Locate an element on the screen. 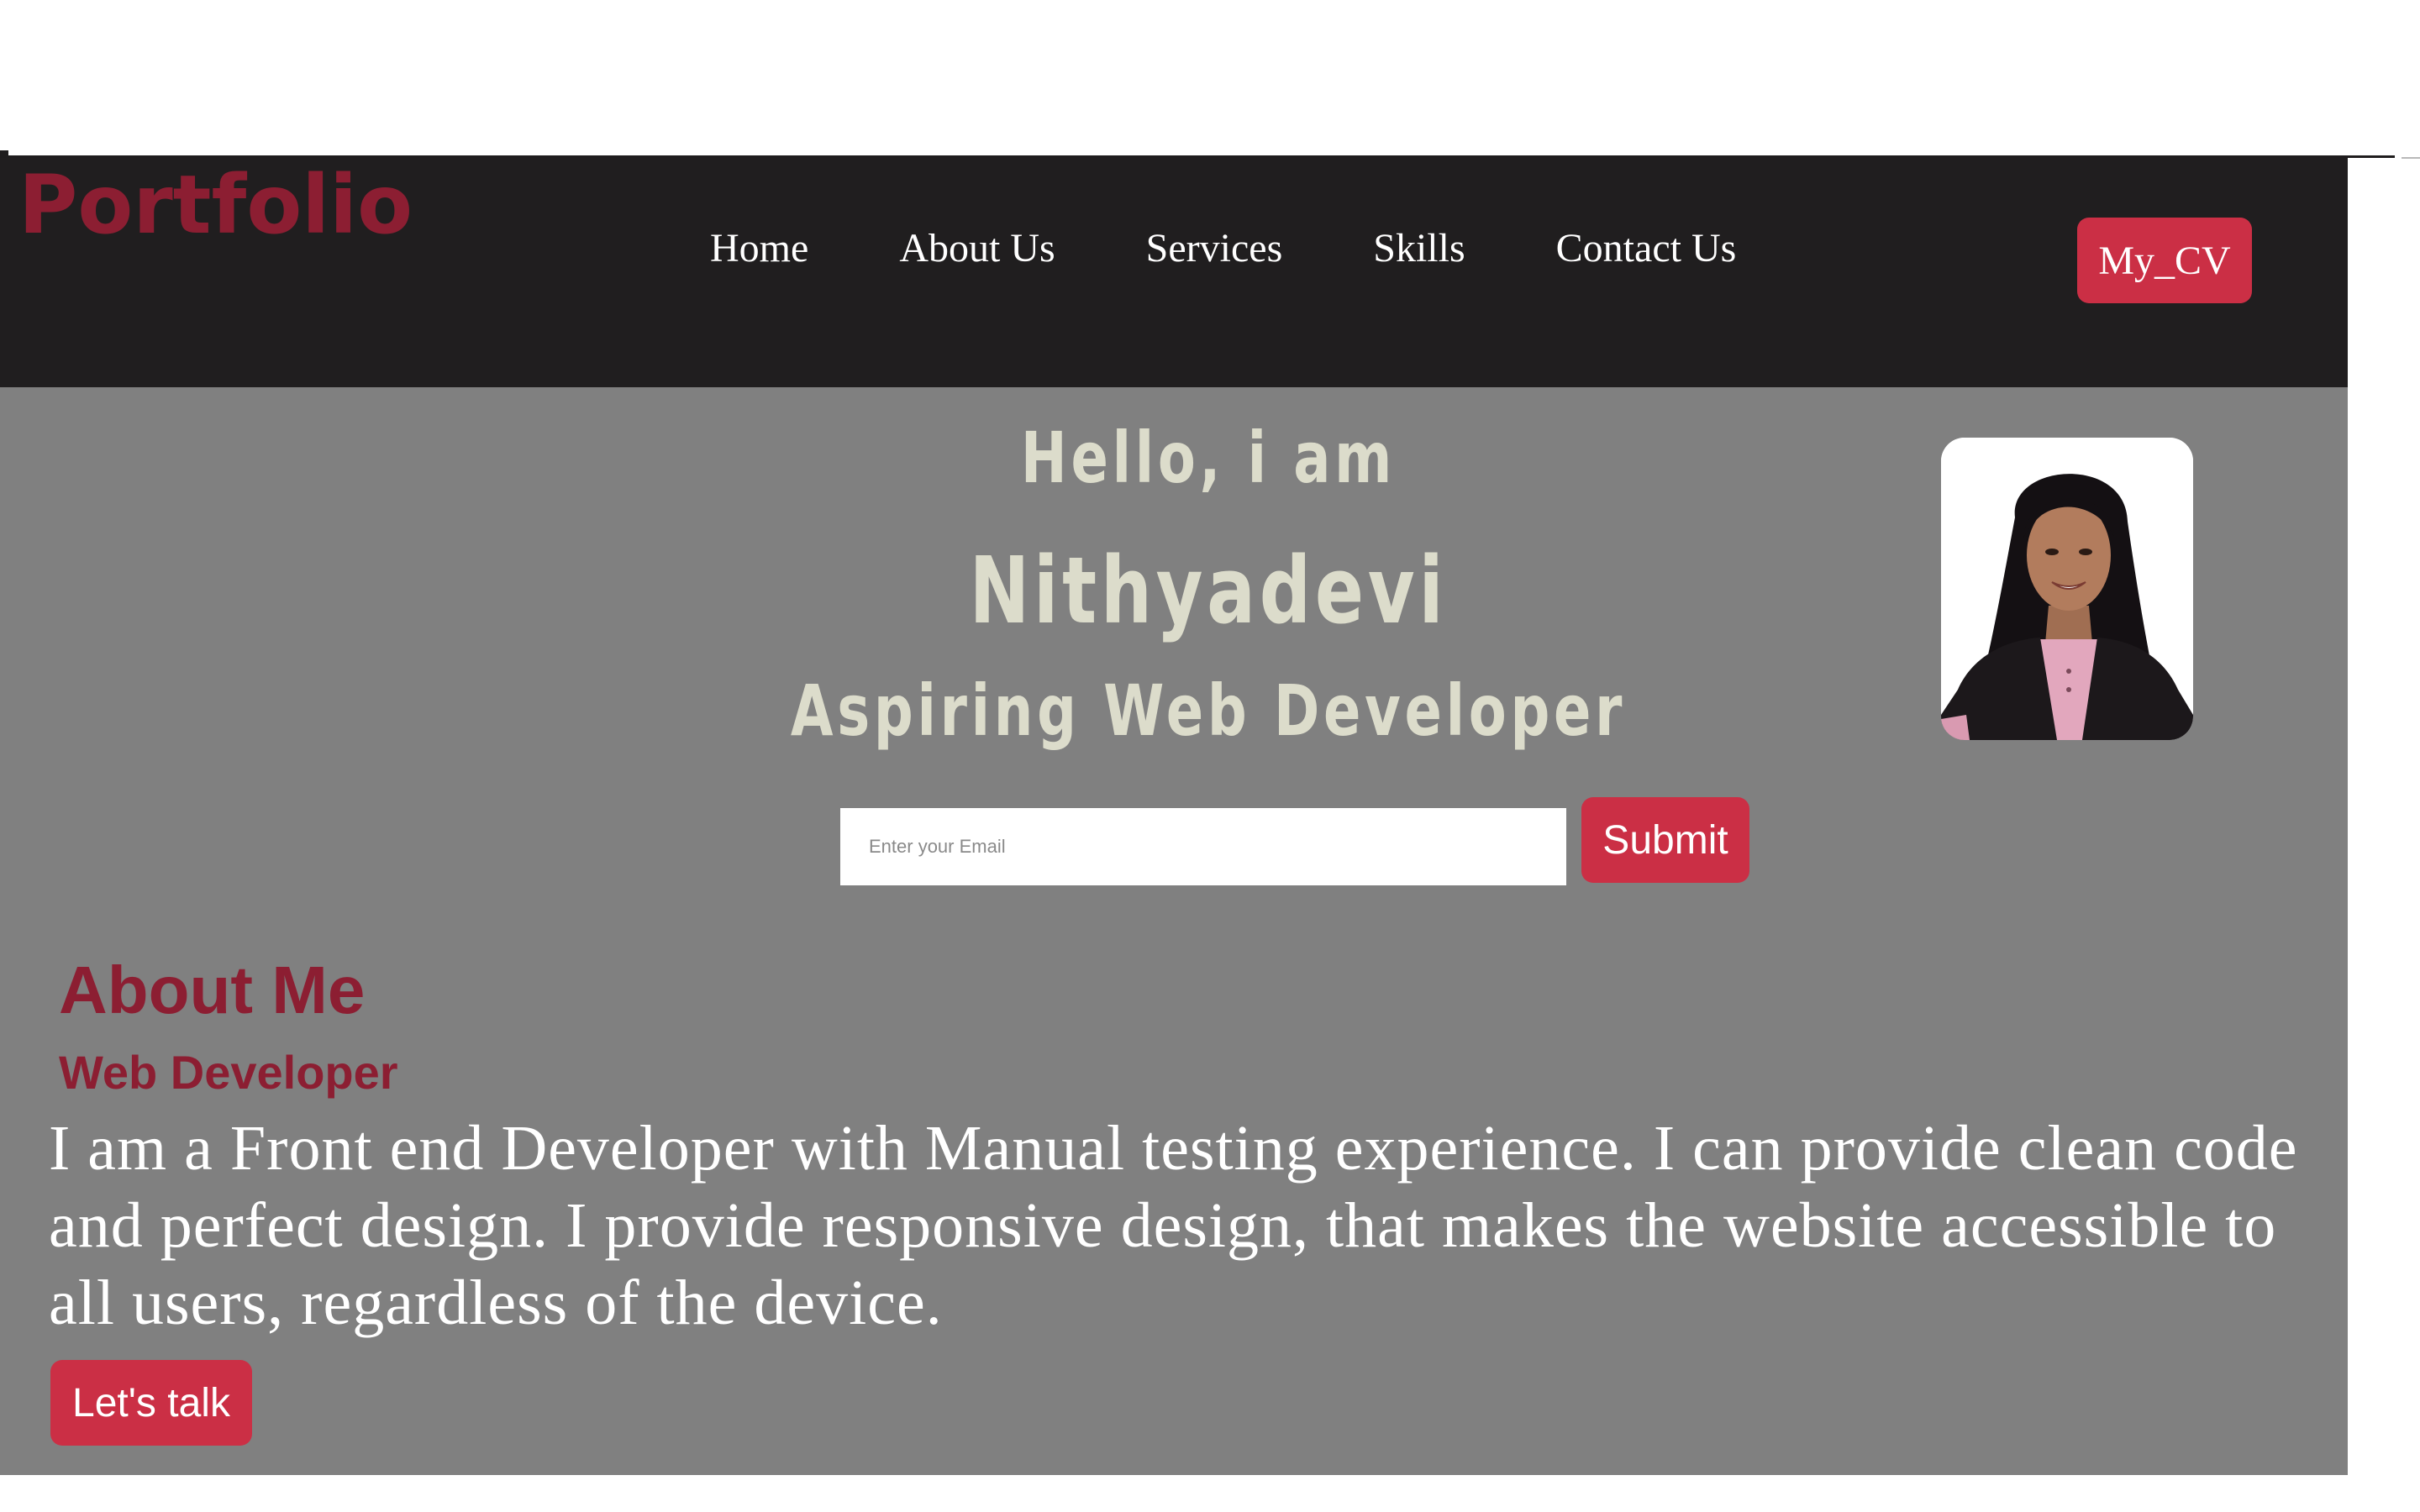 This screenshot has height=1512, width=2420. top-divider-dash is located at coordinates (2411, 158).